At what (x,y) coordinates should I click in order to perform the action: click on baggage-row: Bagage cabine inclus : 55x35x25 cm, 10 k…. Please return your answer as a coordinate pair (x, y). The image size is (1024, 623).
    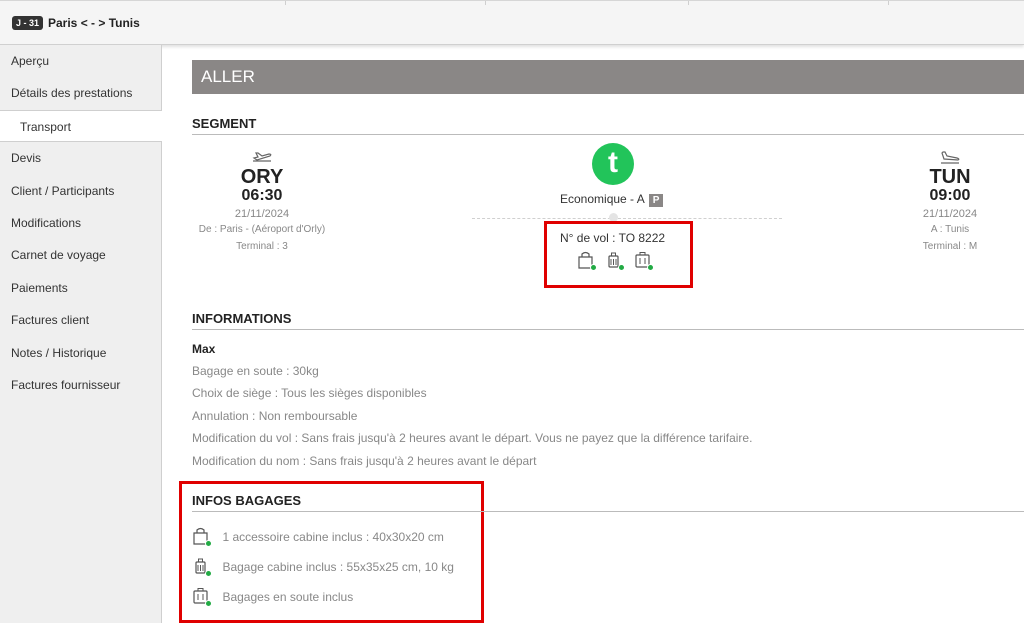
    Looking at the image, I should click on (323, 568).